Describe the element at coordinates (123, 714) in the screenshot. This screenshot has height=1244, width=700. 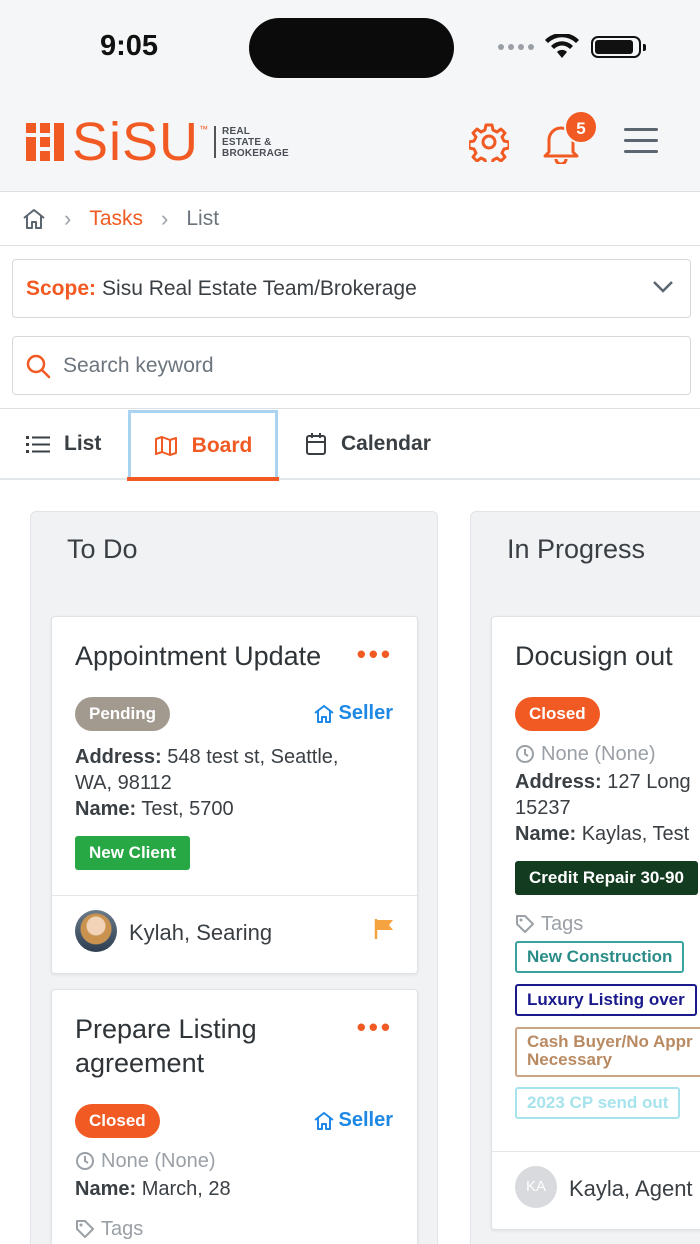
I see `status-badge: Pending` at that location.